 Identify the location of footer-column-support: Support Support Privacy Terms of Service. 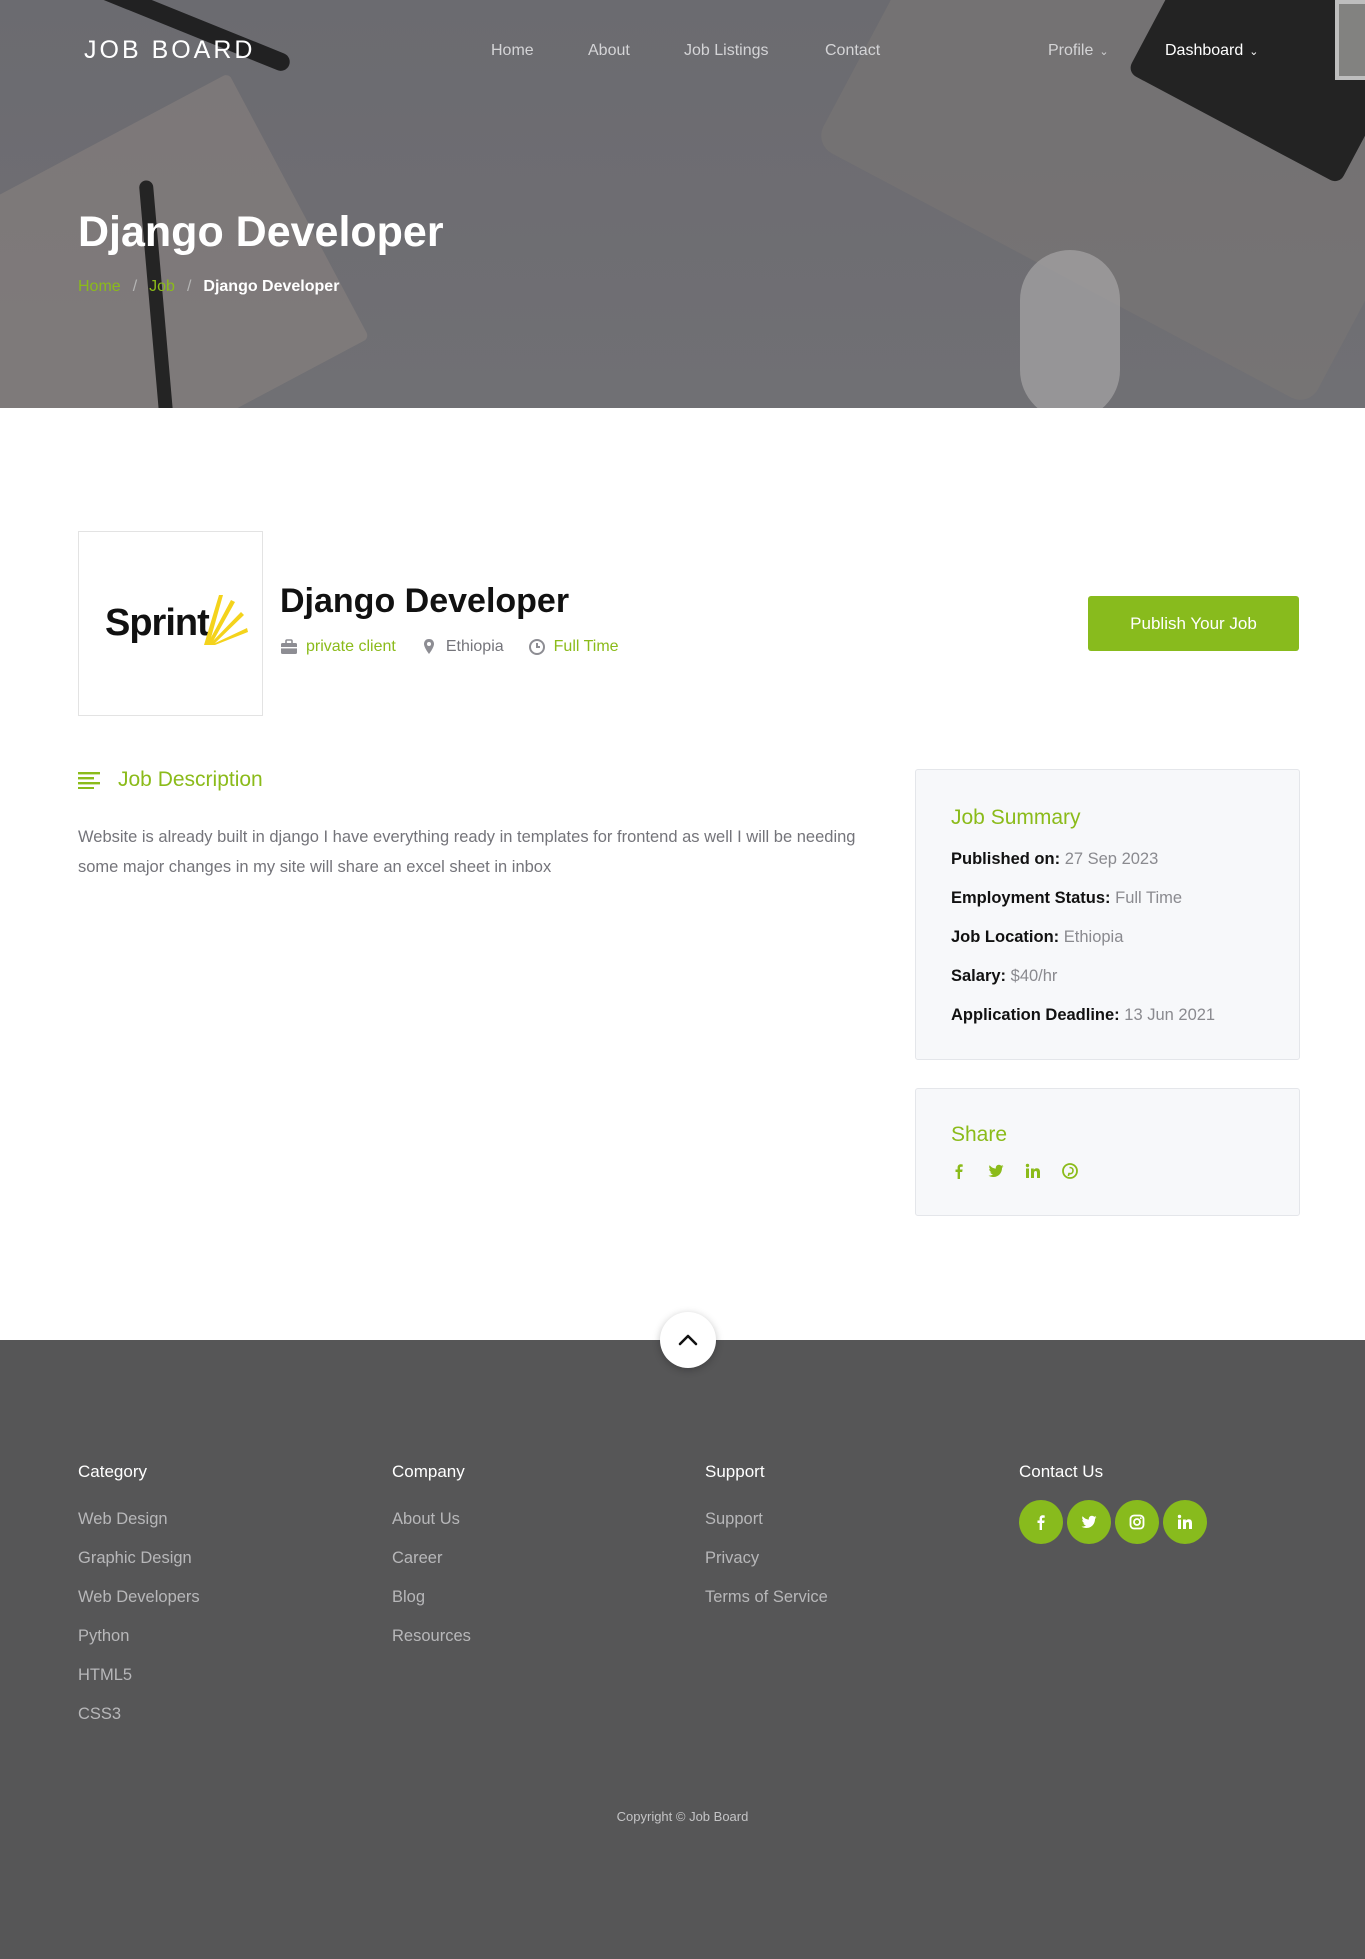
(766, 1539).